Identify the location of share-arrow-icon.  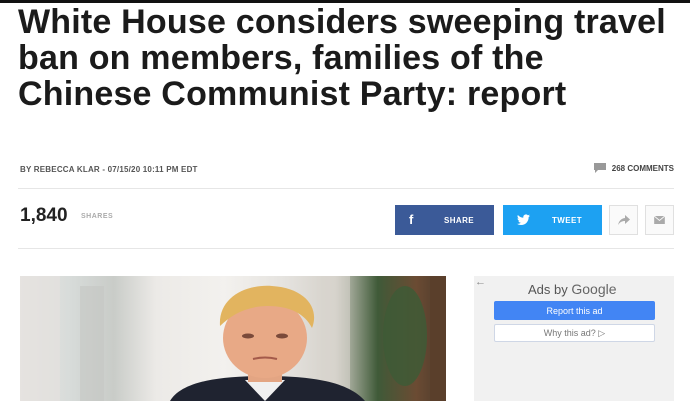
(623, 220).